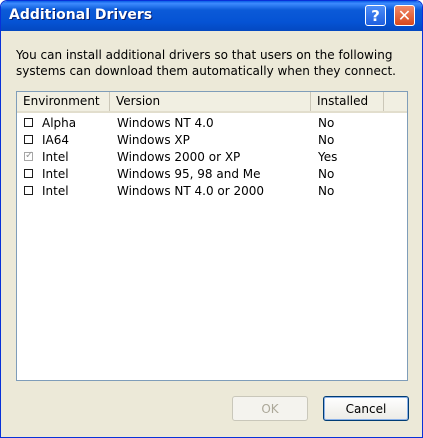 The width and height of the screenshot is (423, 438). I want to click on row-checkbox: ✓, so click(28, 155).